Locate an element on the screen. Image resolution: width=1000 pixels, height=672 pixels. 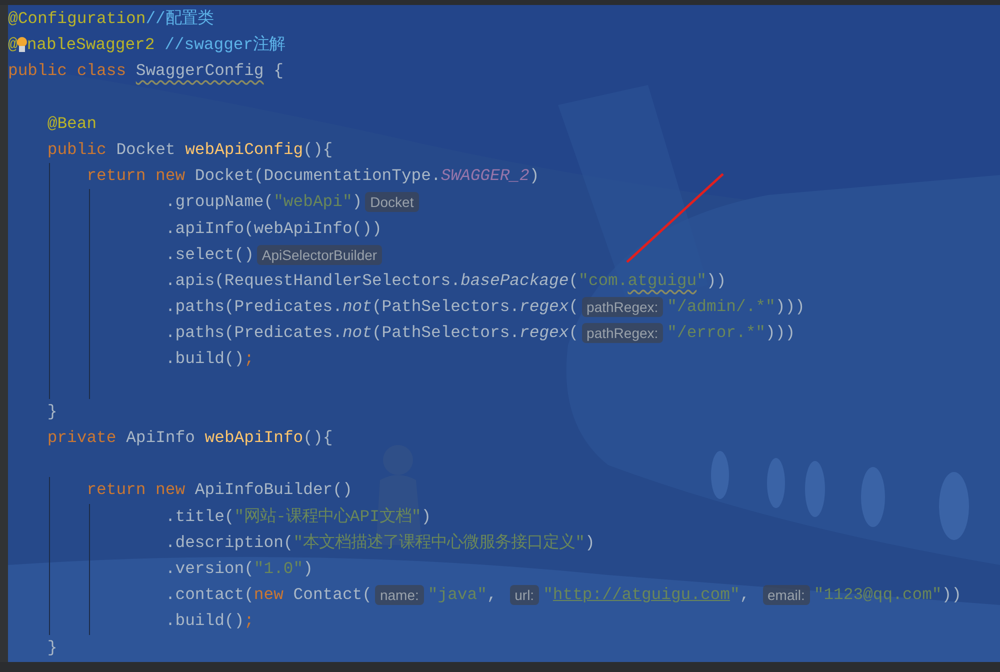
code-text: .title( is located at coordinates (199, 517).